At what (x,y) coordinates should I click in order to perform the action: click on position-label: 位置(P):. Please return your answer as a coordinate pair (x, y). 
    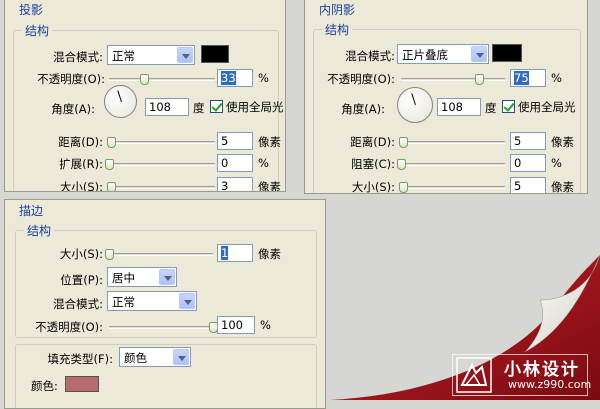
    Looking at the image, I should click on (81, 280).